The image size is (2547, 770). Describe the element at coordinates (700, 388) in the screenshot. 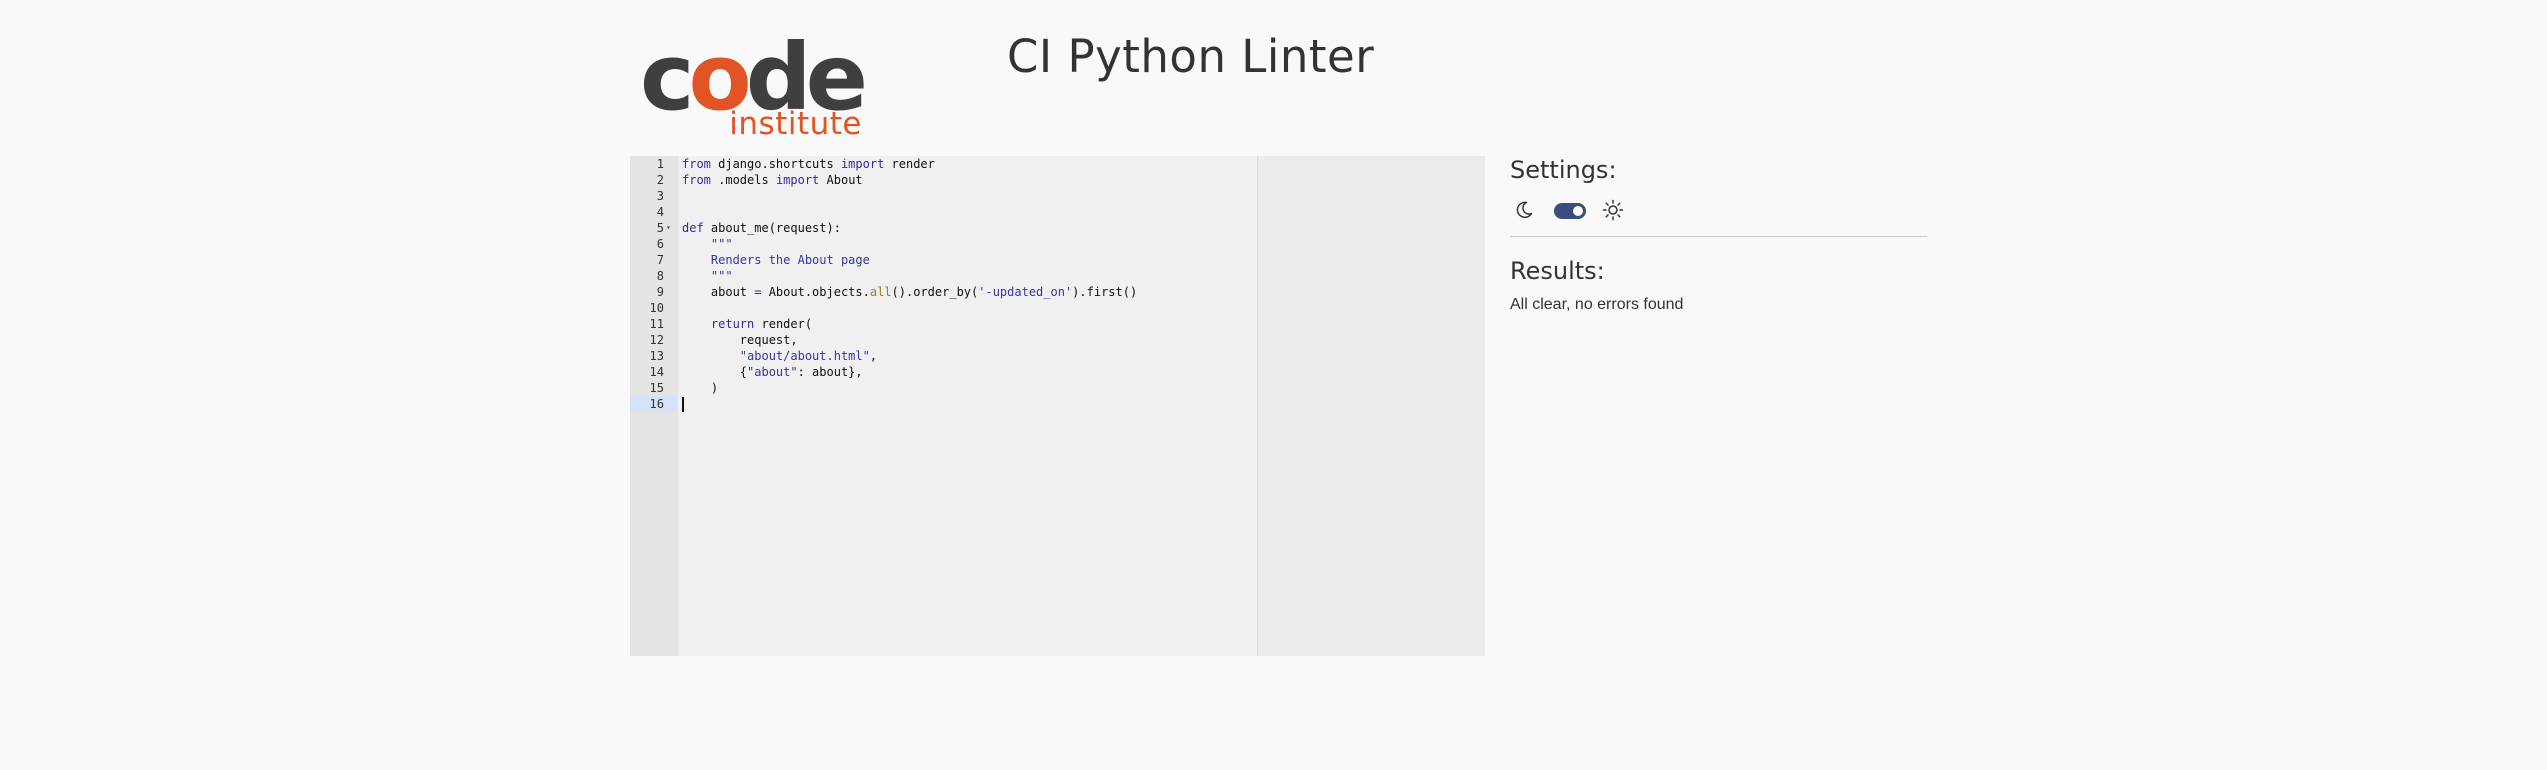

I see `code-text: )` at that location.